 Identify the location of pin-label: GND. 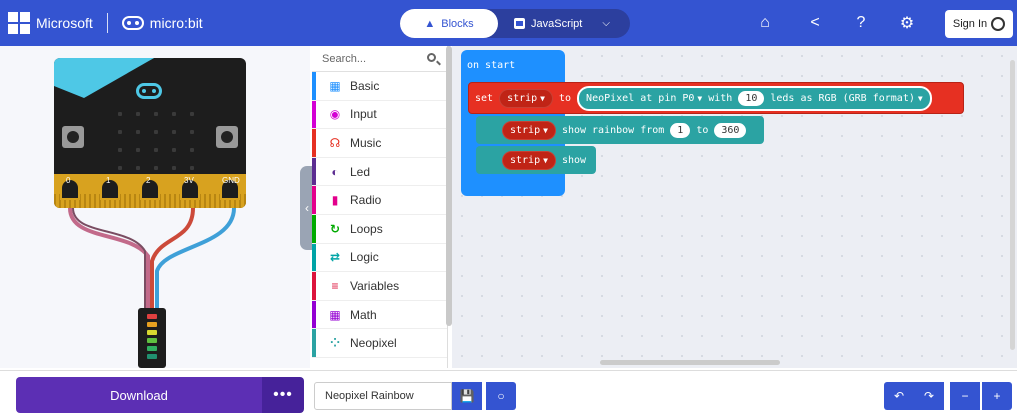
(231, 180).